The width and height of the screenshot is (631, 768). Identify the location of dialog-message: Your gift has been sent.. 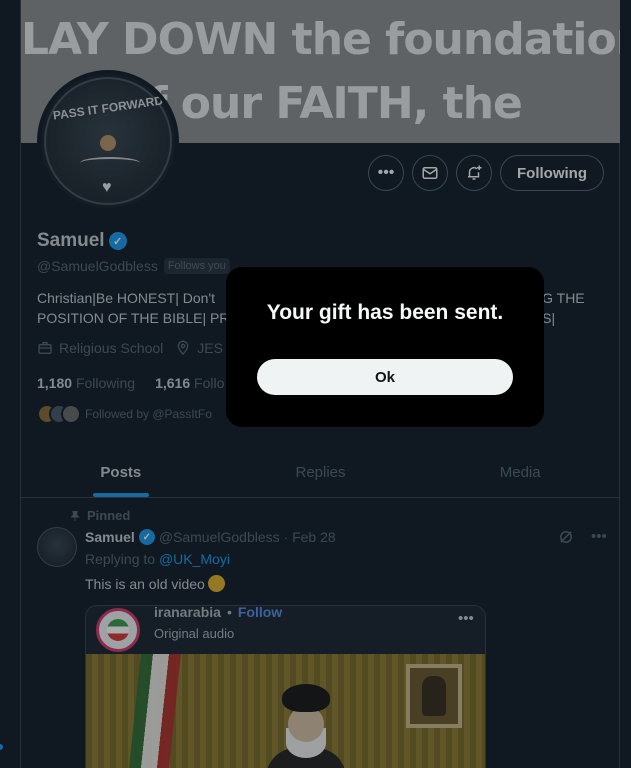
(385, 312).